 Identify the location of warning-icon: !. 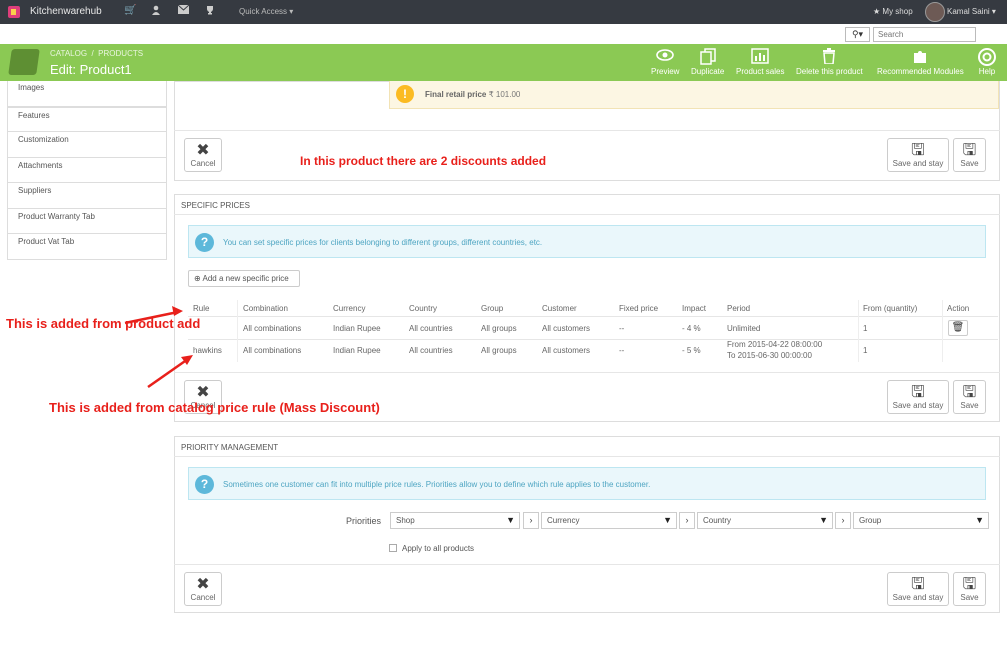
(405, 94).